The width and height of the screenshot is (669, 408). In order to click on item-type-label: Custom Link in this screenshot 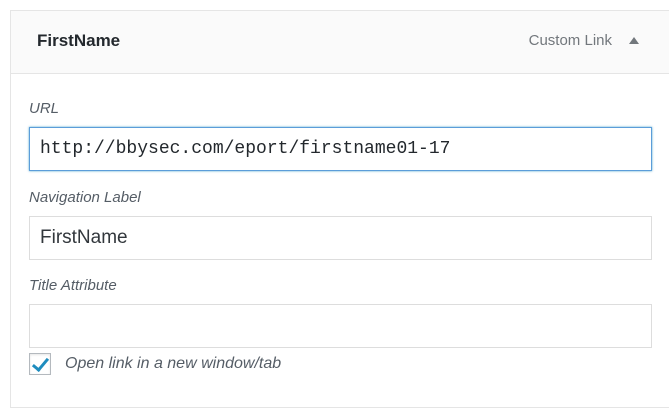, I will do `click(570, 40)`.